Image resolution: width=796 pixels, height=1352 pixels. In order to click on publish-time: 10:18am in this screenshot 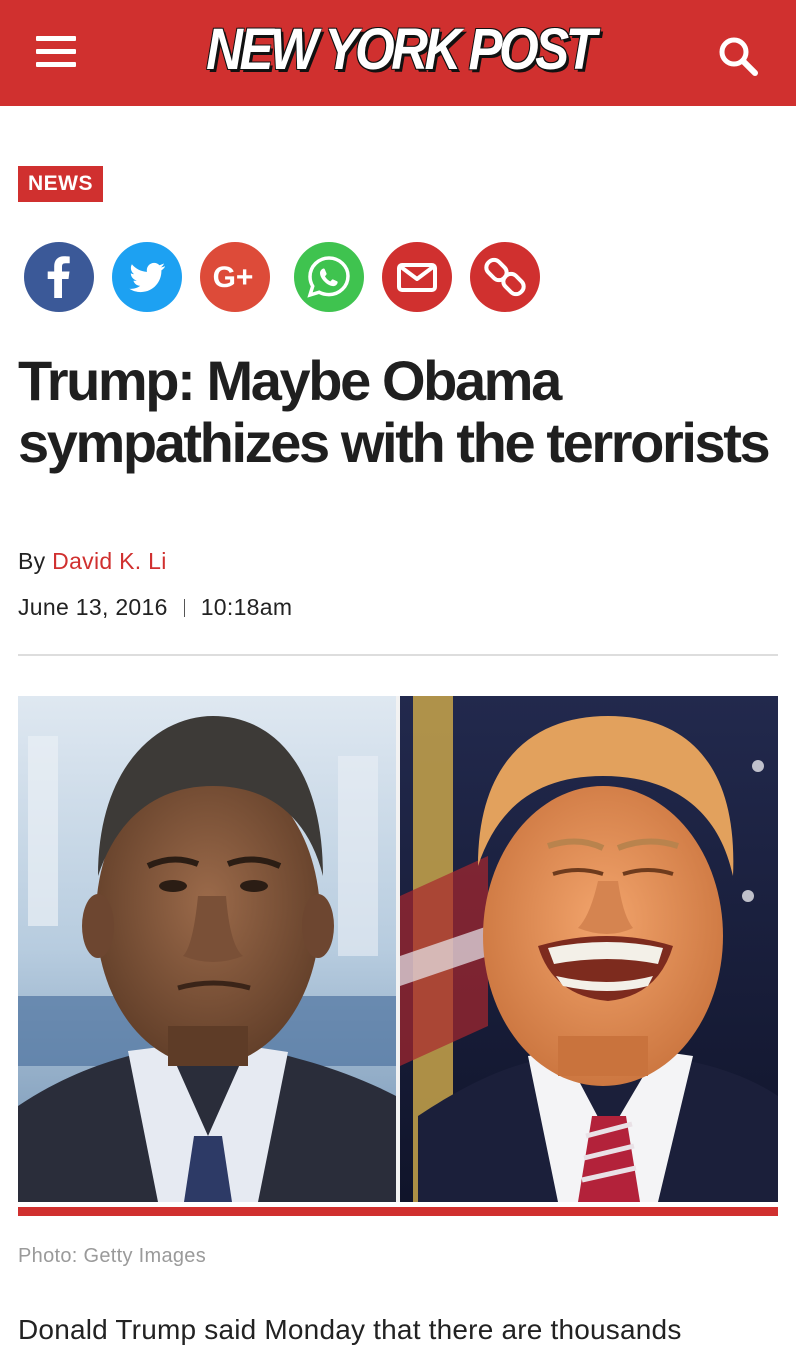, I will do `click(246, 607)`.